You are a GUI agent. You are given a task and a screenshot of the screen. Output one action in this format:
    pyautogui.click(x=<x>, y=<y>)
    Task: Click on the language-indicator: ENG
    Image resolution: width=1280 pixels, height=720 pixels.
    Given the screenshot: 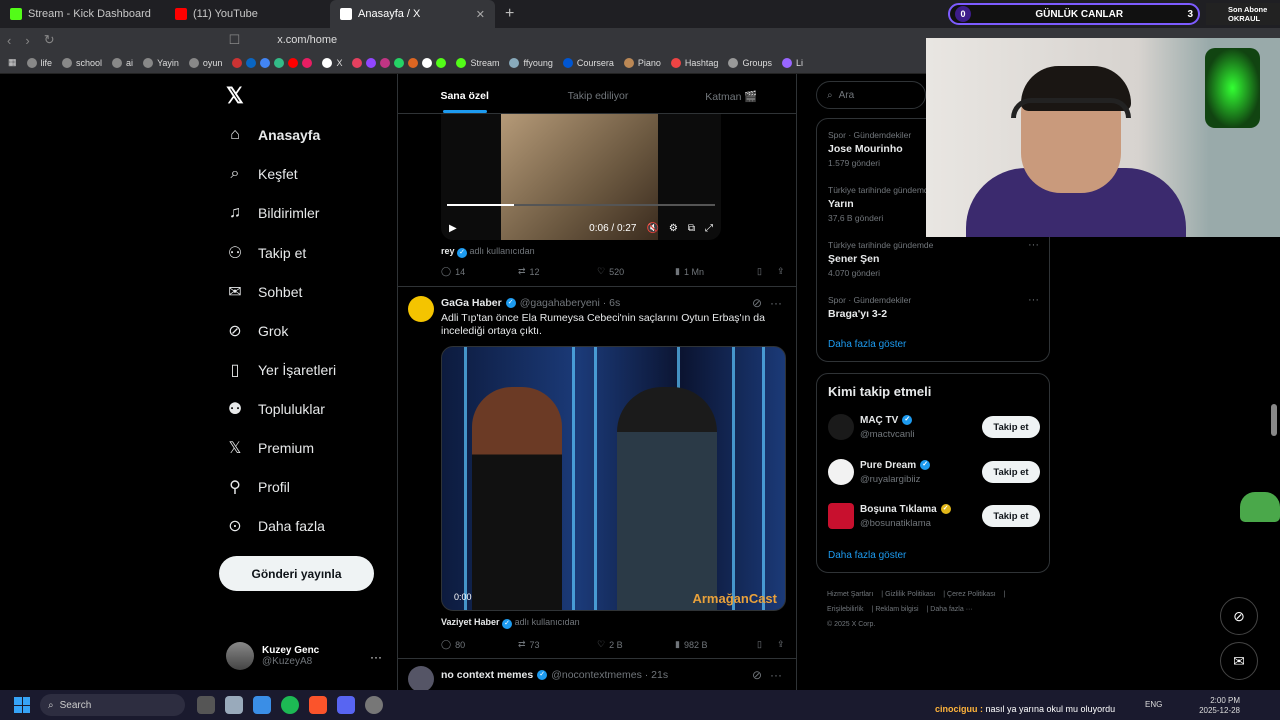 What is the action you would take?
    pyautogui.click(x=1153, y=704)
    